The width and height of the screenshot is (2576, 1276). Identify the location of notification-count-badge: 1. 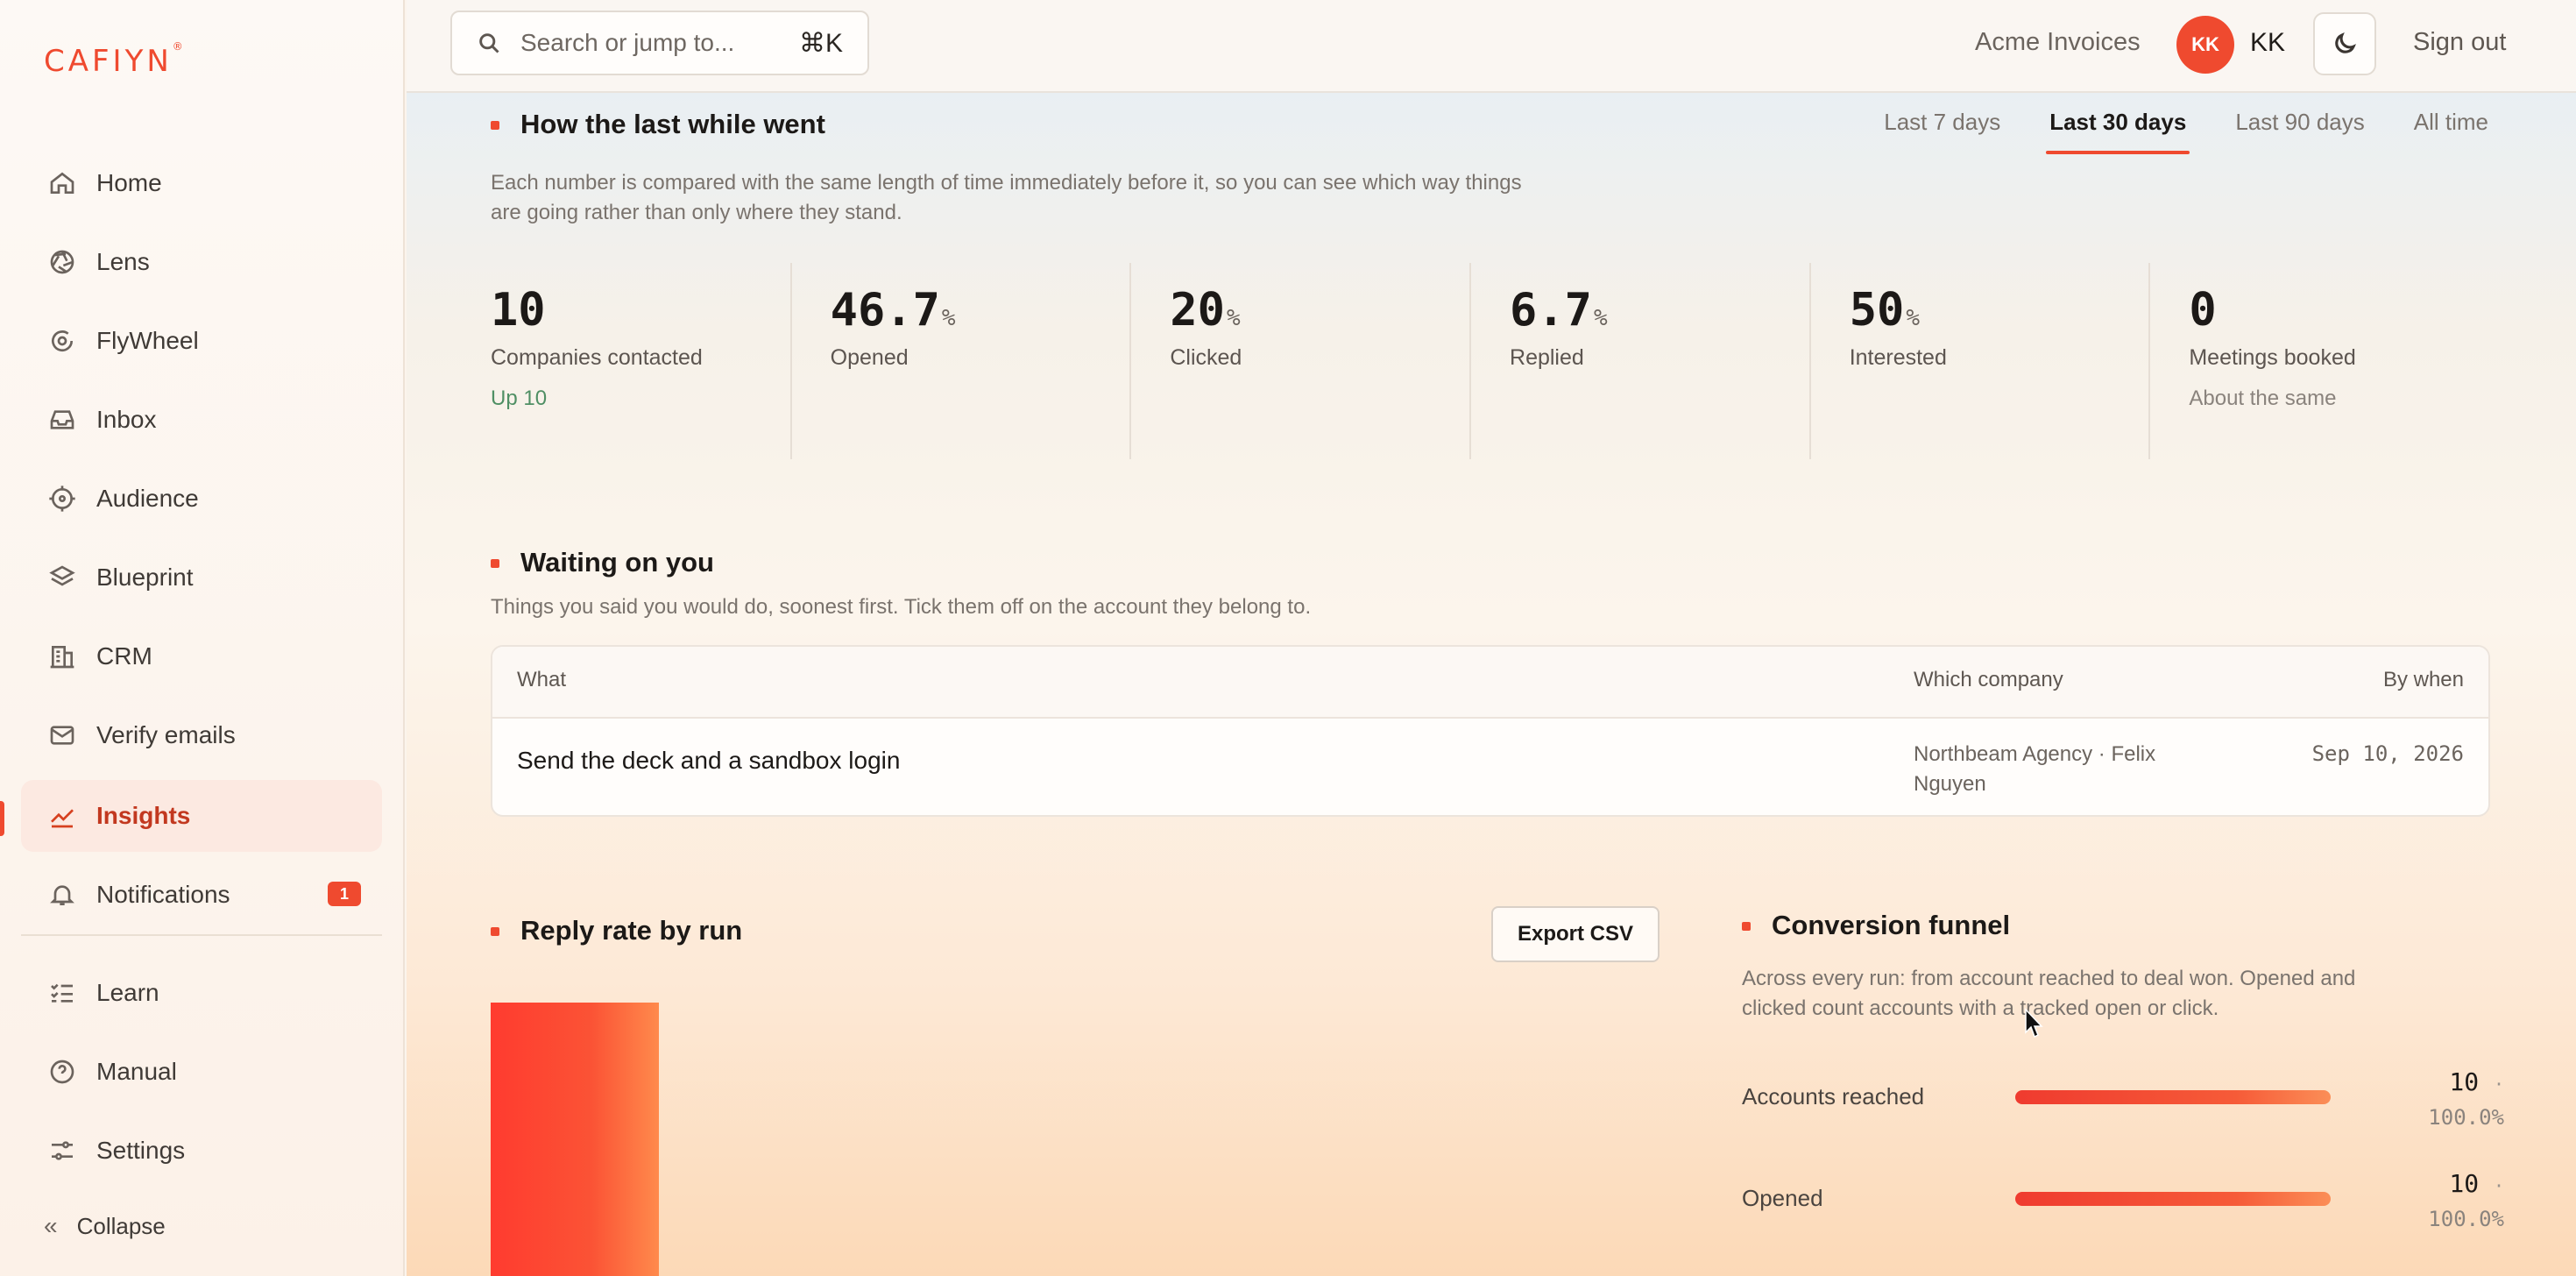
(344, 894).